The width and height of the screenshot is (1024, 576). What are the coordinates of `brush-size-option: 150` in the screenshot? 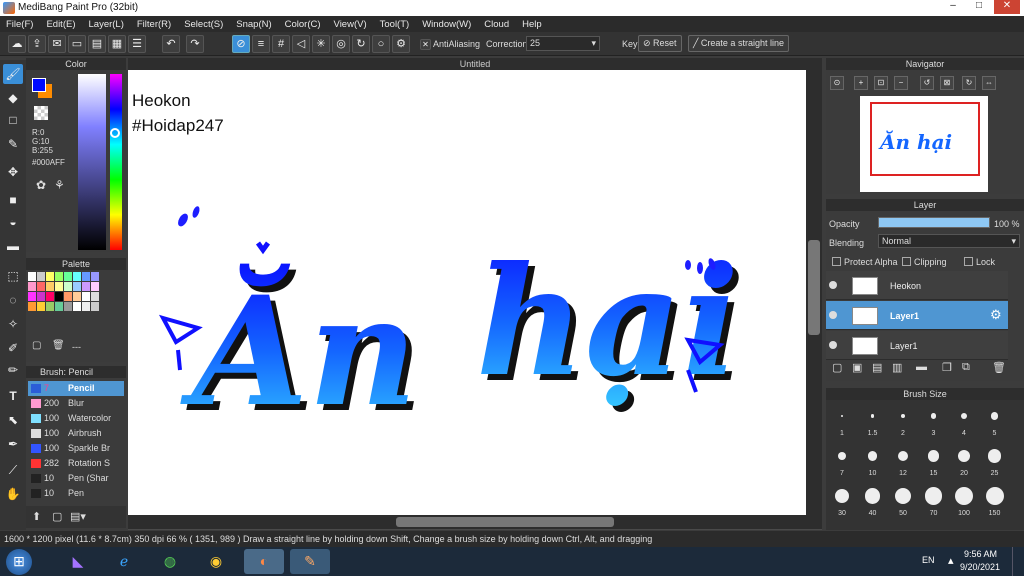 It's located at (995, 502).